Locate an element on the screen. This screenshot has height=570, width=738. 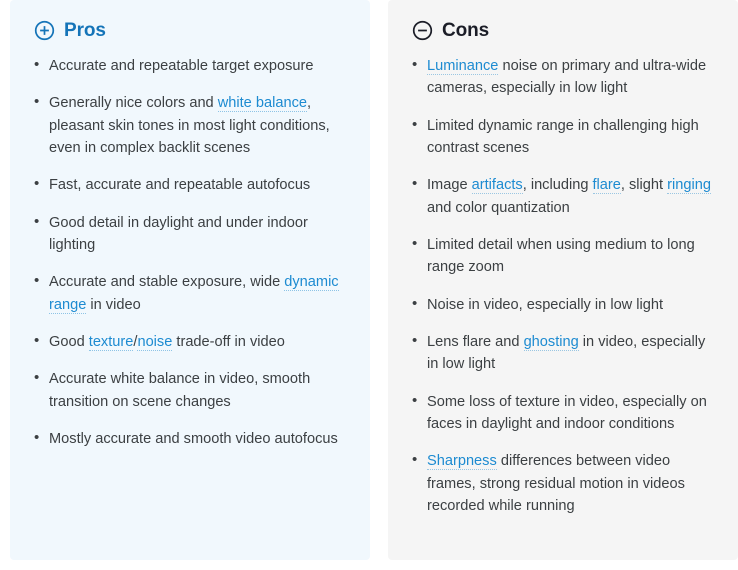
list-item-text: Good is located at coordinates (69, 341).